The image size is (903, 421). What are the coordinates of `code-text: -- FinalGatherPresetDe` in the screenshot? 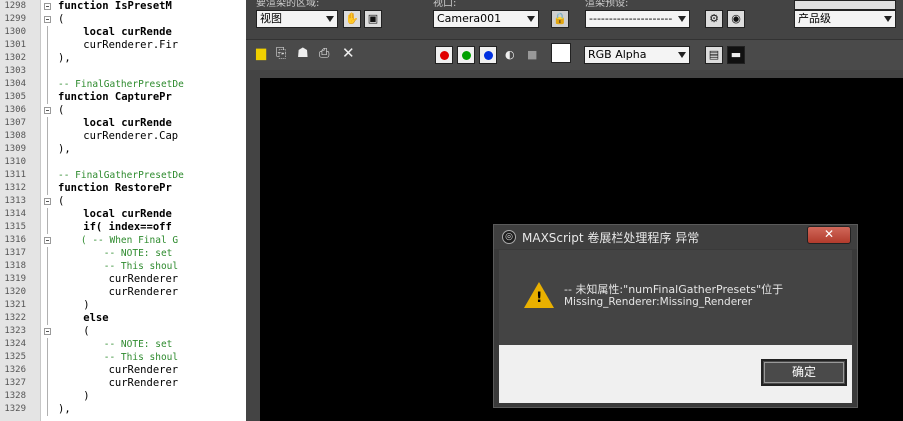 It's located at (121, 84).